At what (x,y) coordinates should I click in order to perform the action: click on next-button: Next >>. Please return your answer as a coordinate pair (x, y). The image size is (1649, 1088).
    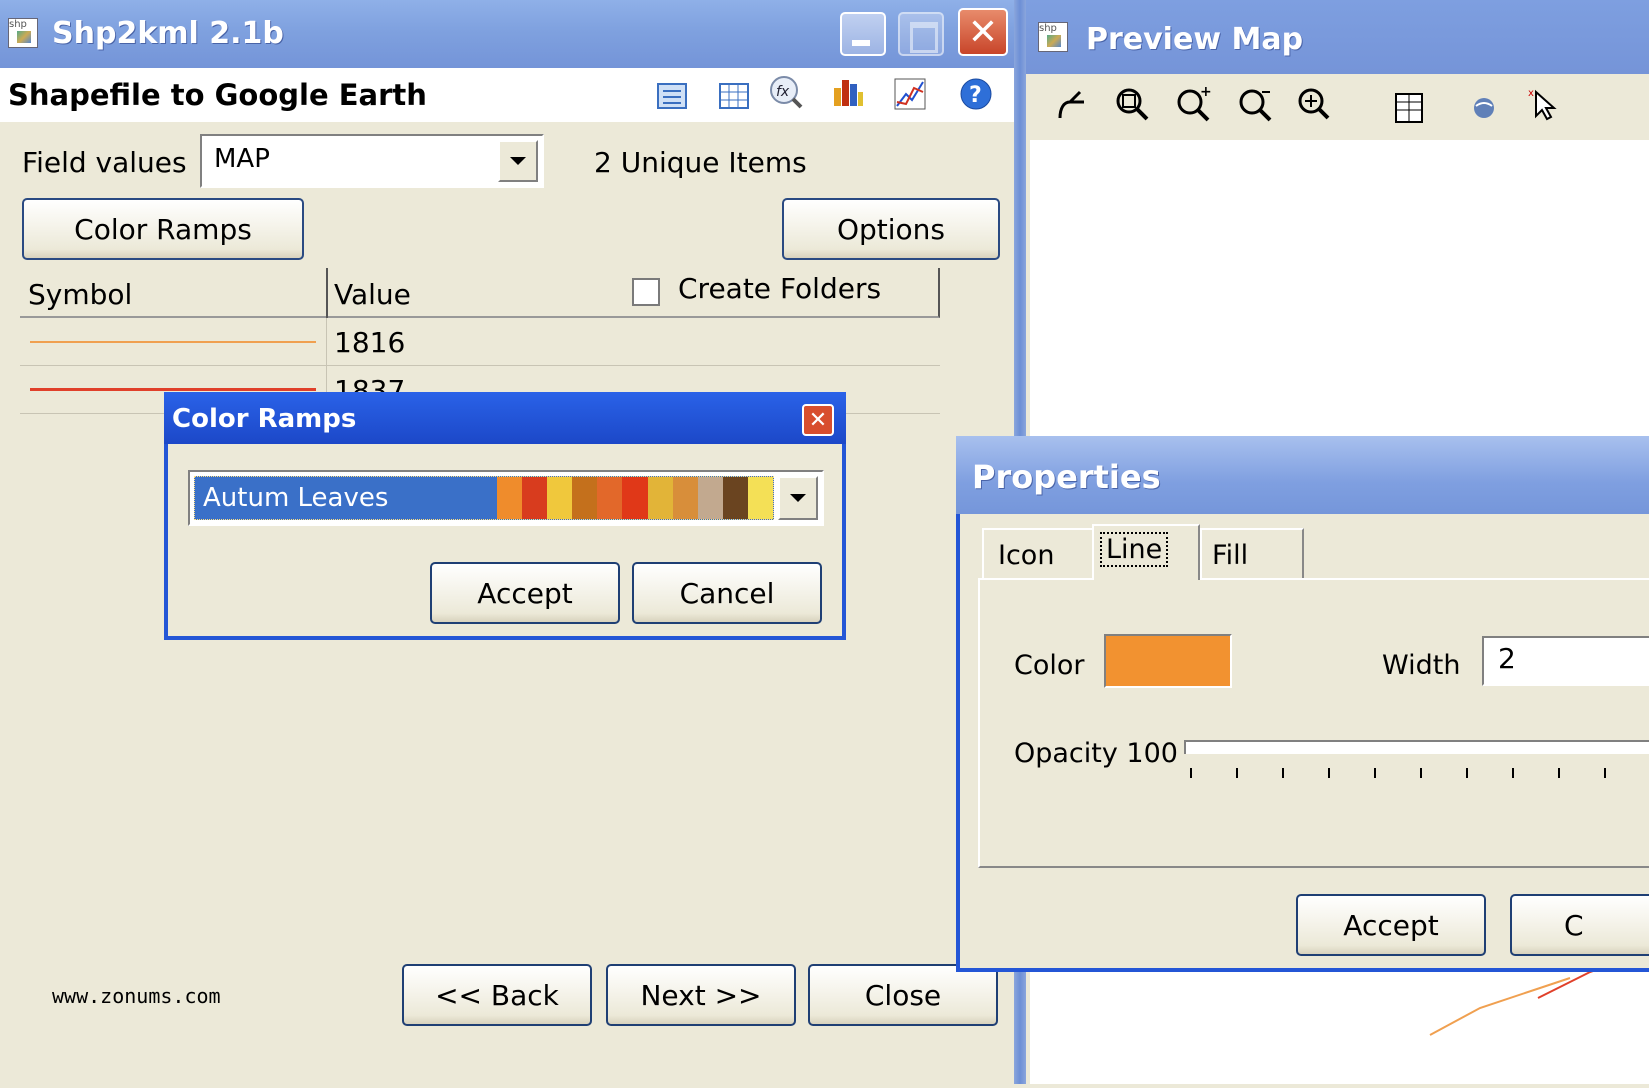
    Looking at the image, I should click on (701, 995).